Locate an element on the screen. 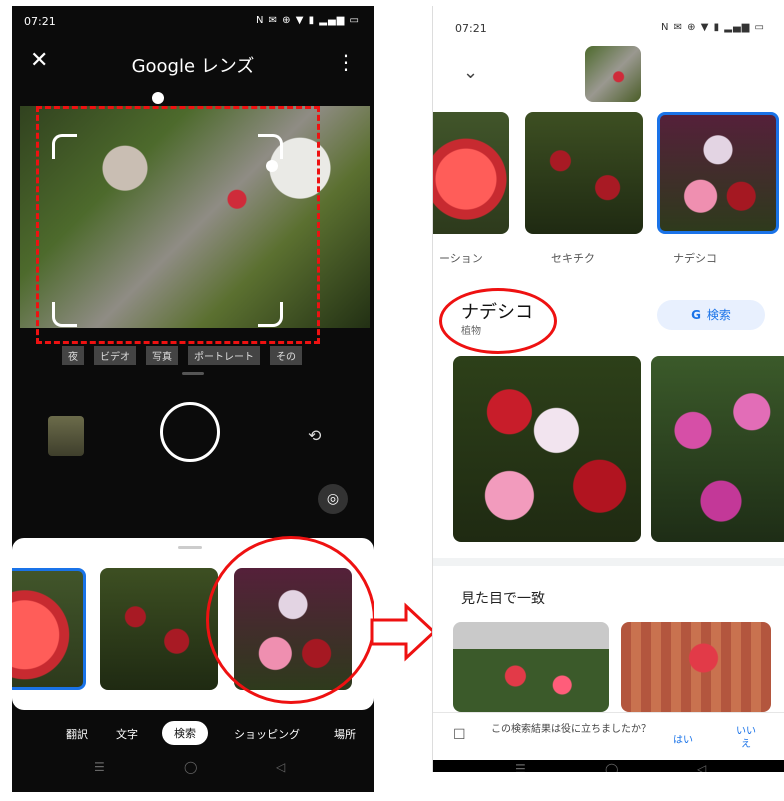  google-search-button: G 検索 is located at coordinates (711, 315).